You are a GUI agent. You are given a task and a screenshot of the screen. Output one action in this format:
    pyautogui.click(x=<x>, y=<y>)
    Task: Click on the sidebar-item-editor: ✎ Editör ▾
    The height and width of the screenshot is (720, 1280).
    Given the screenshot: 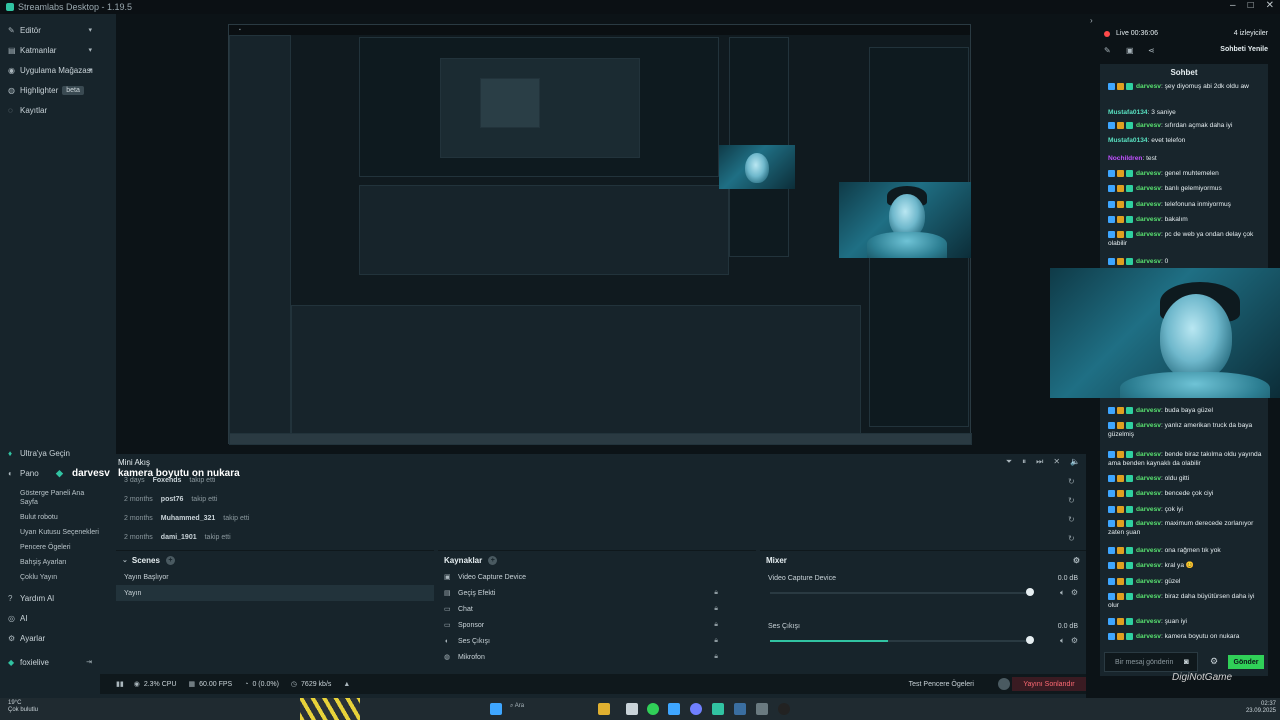 What is the action you would take?
    pyautogui.click(x=50, y=30)
    